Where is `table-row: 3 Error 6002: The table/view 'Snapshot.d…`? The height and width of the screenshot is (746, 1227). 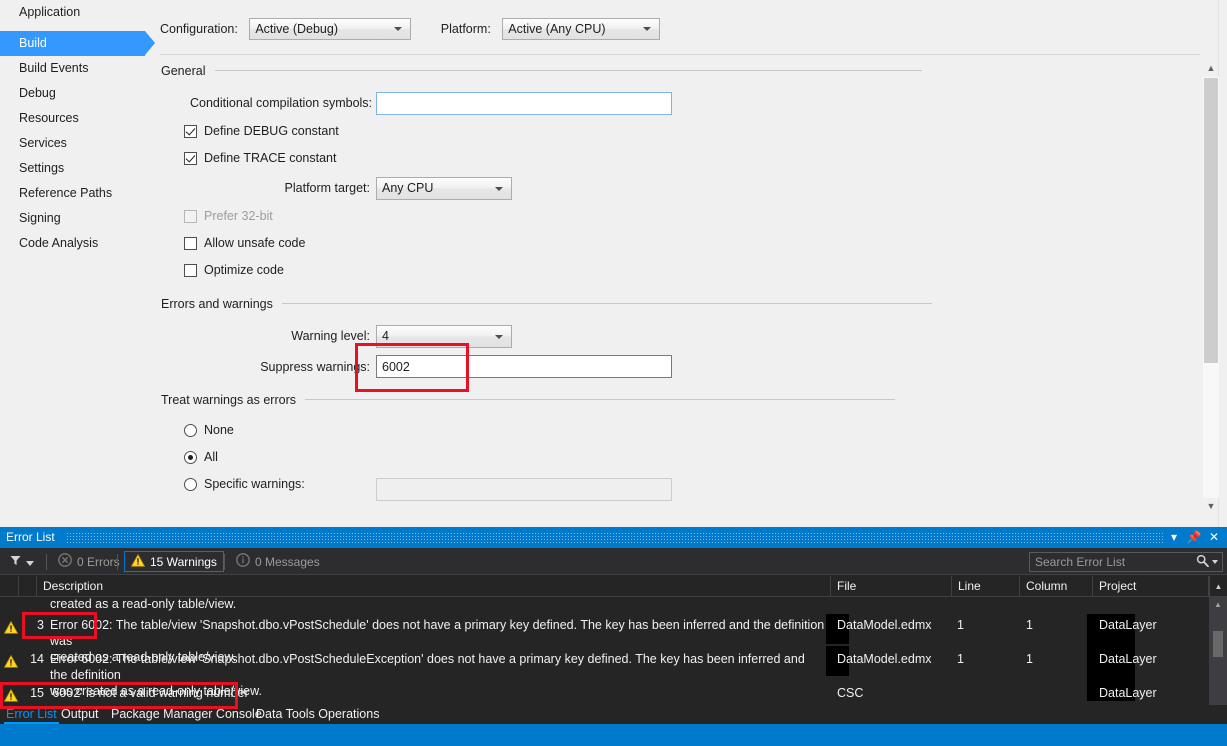
table-row: 3 Error 6002: The table/view 'Snapshot.d… is located at coordinates (604, 638).